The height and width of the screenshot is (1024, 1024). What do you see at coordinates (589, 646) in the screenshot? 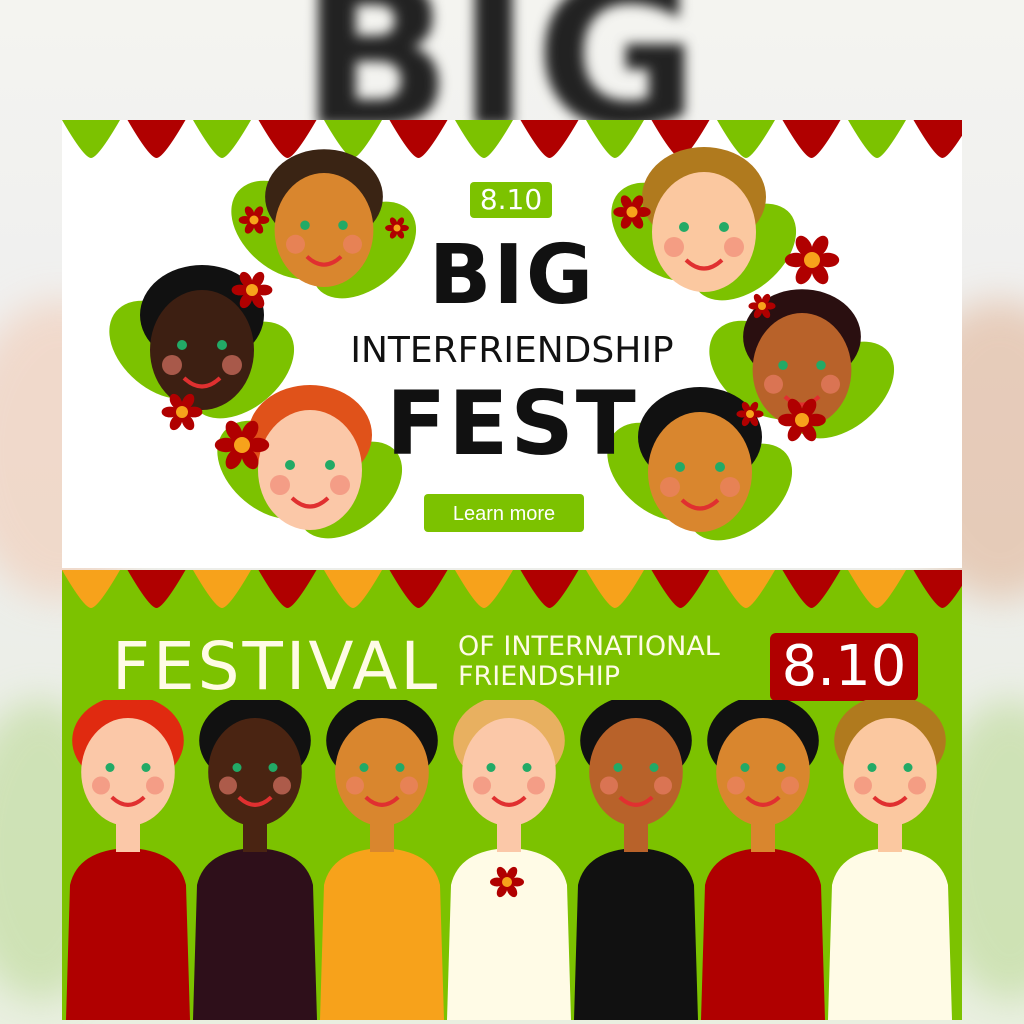
I see `subtitle-line1: OF INTERNATIONAL` at bounding box center [589, 646].